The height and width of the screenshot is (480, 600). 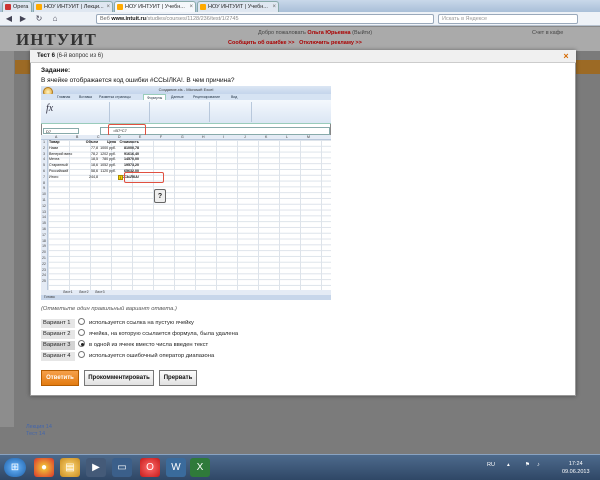 What do you see at coordinates (59, 171) in the screenshot?
I see `table-cell: Российский` at bounding box center [59, 171].